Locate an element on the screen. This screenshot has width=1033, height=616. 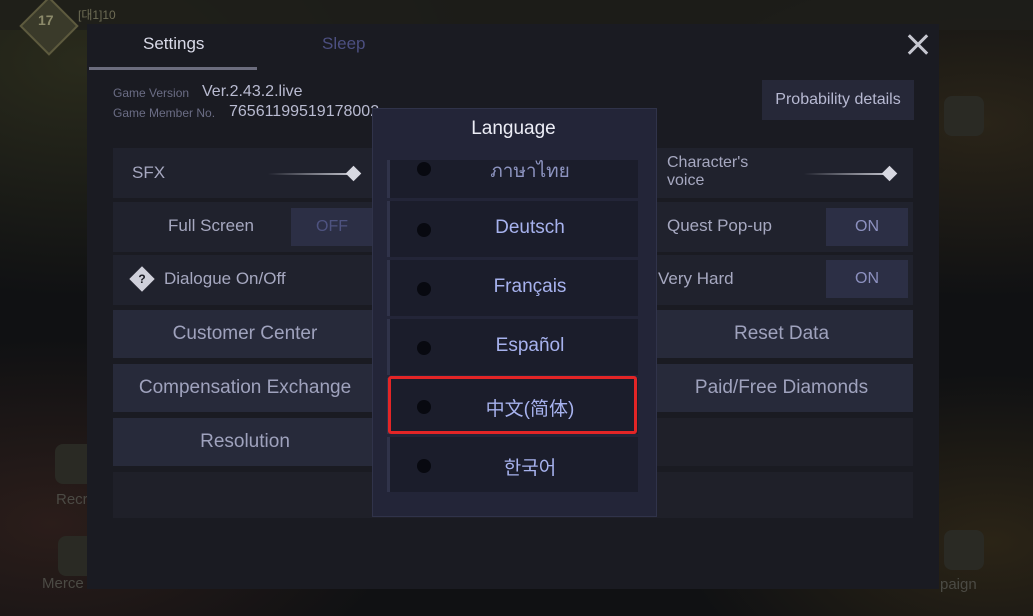
language-option-thai: ภาษาไทย is located at coordinates (512, 179).